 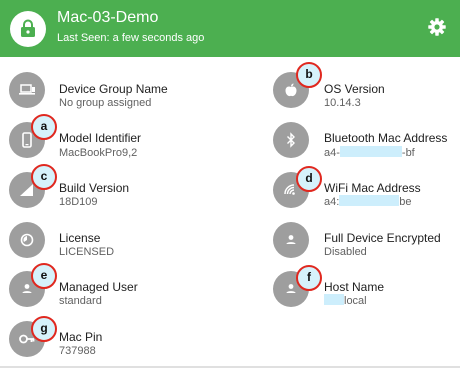 I want to click on annotation-marker-f: f, so click(x=309, y=278).